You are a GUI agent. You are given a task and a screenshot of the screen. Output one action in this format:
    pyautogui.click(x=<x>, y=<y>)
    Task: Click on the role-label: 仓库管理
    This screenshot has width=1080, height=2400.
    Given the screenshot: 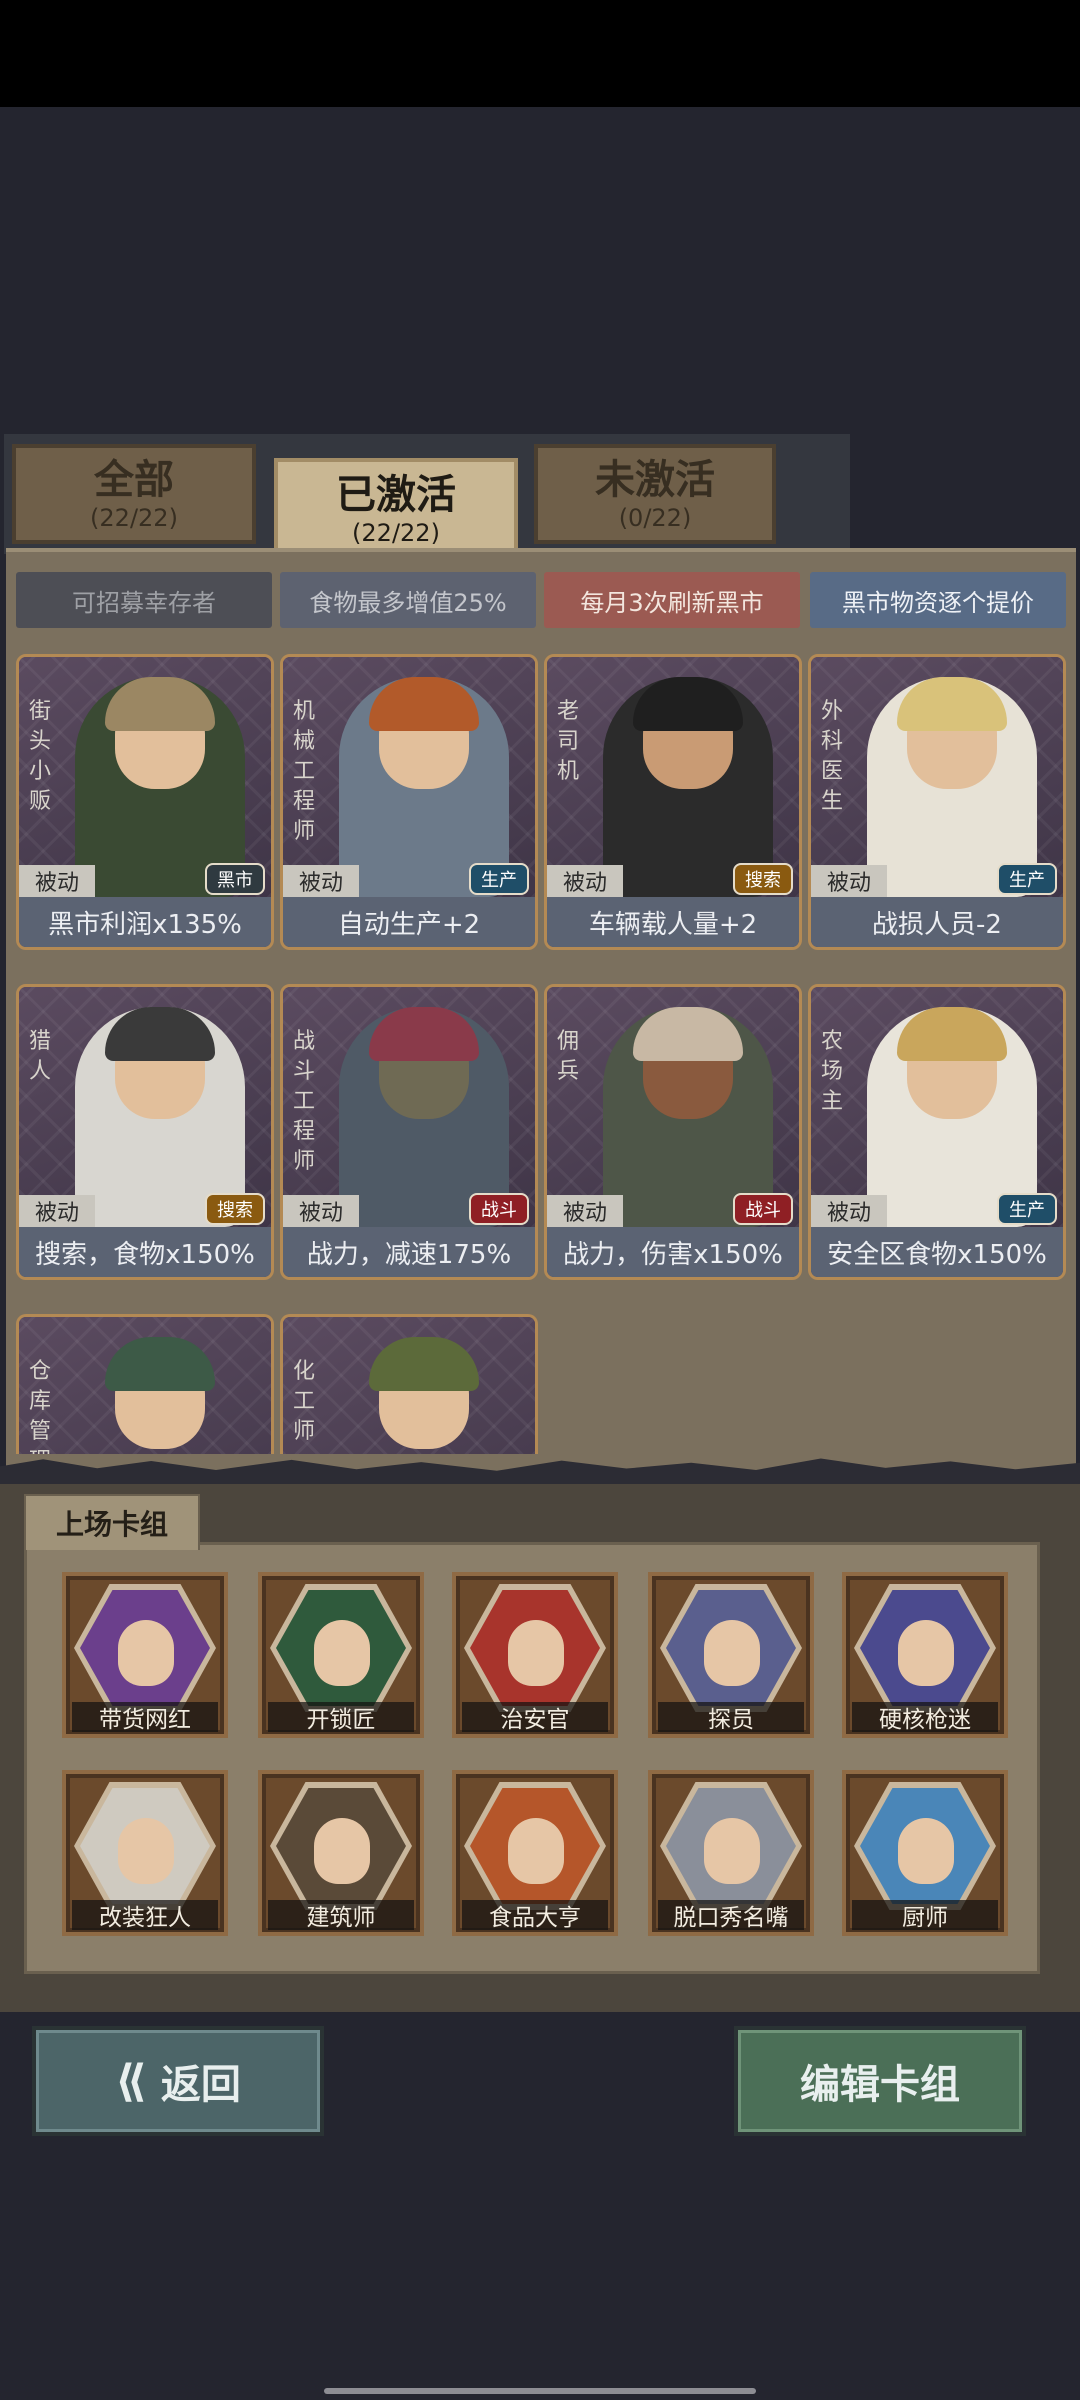 What is the action you would take?
    pyautogui.click(x=40, y=1406)
    